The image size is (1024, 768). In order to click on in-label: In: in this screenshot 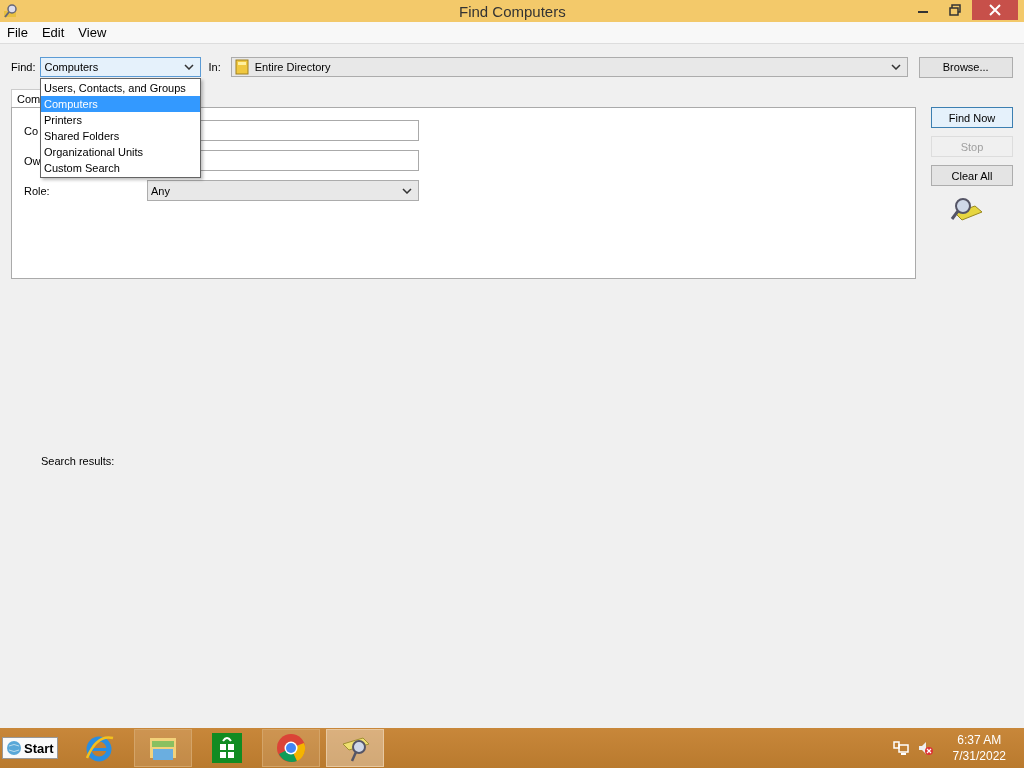, I will do `click(214, 67)`.